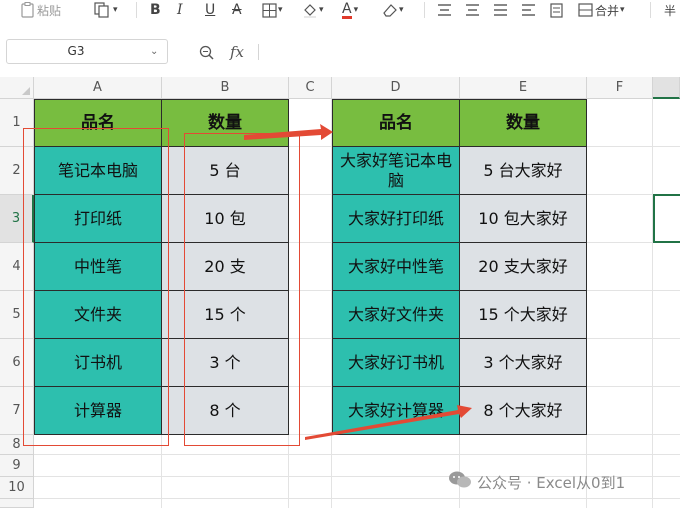 The width and height of the screenshot is (680, 508). I want to click on watermark-text: 公众号 · Excel从0到1, so click(551, 483).